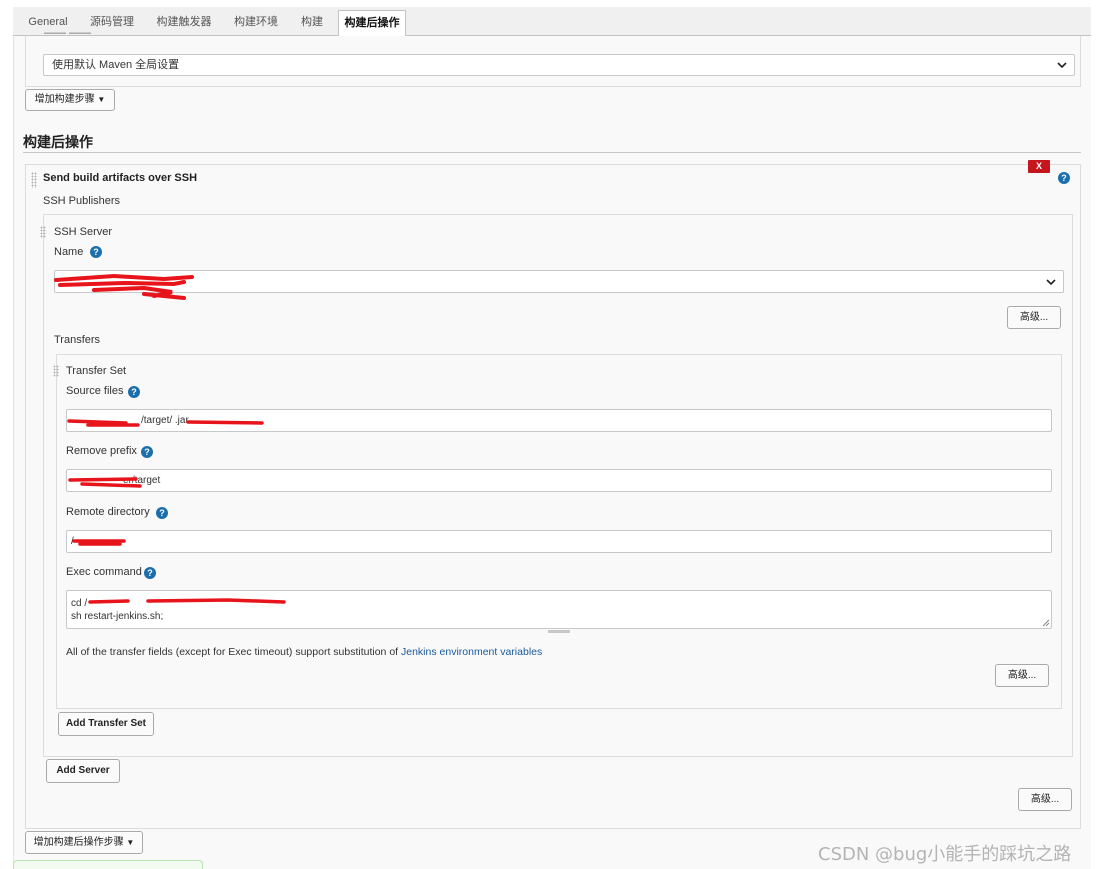 The width and height of the screenshot is (1097, 869). What do you see at coordinates (256, 23) in the screenshot?
I see `tab-build-environment: 构建环境` at bounding box center [256, 23].